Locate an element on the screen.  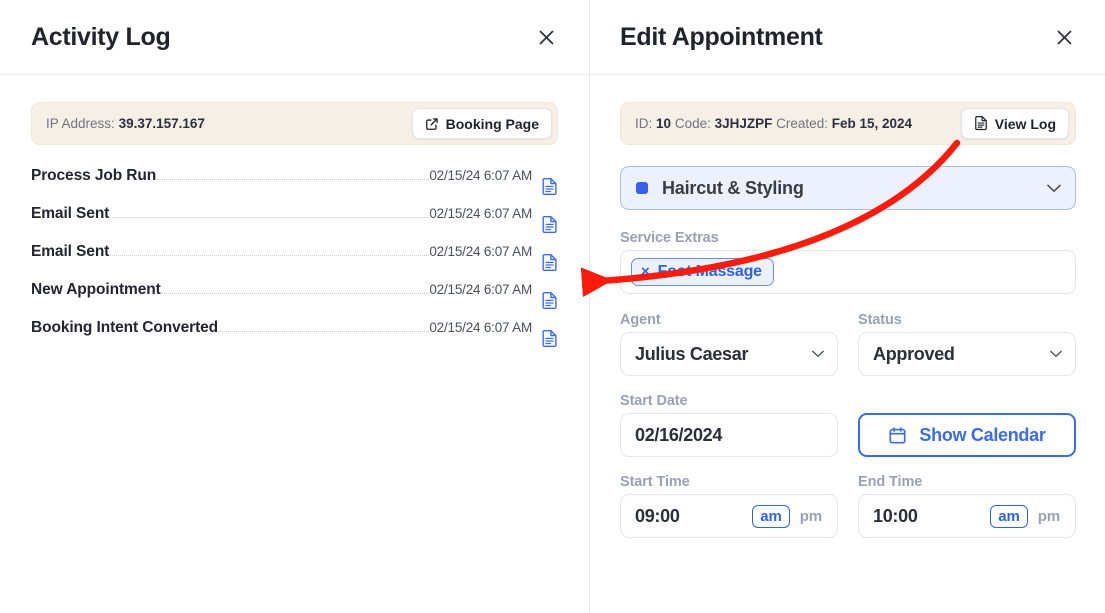
start-date-input: 02/16/2024 is located at coordinates (729, 435).